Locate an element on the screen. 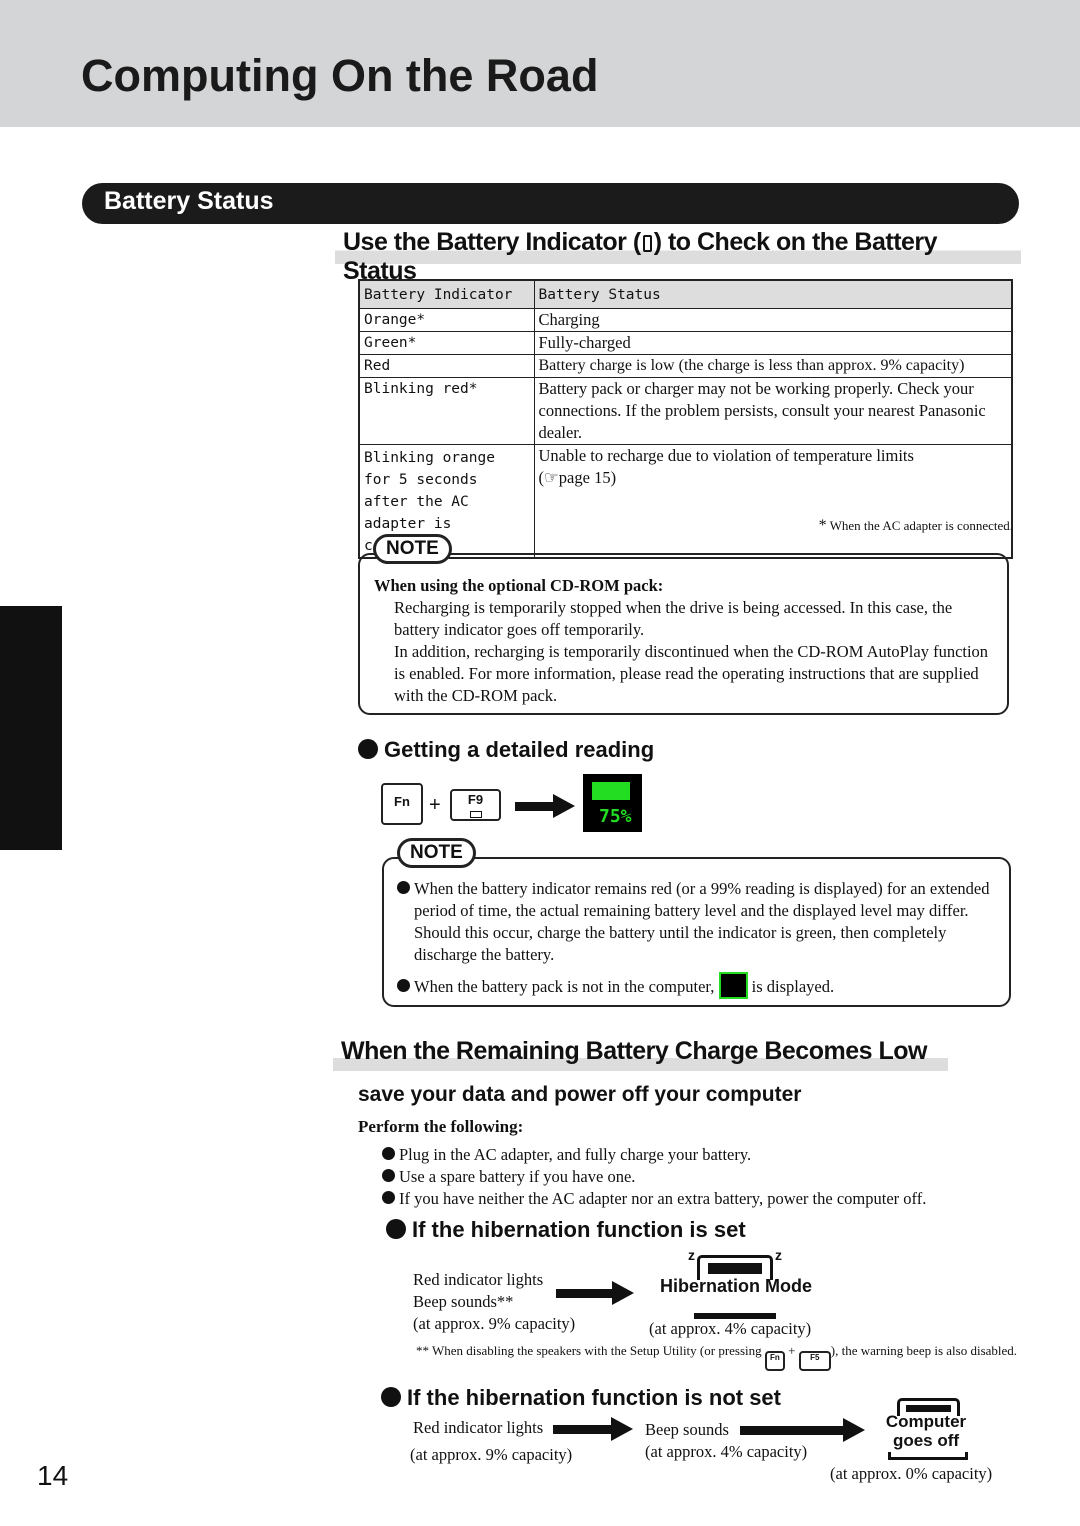 The height and width of the screenshot is (1526, 1080). page-number: 14 is located at coordinates (53, 1475).